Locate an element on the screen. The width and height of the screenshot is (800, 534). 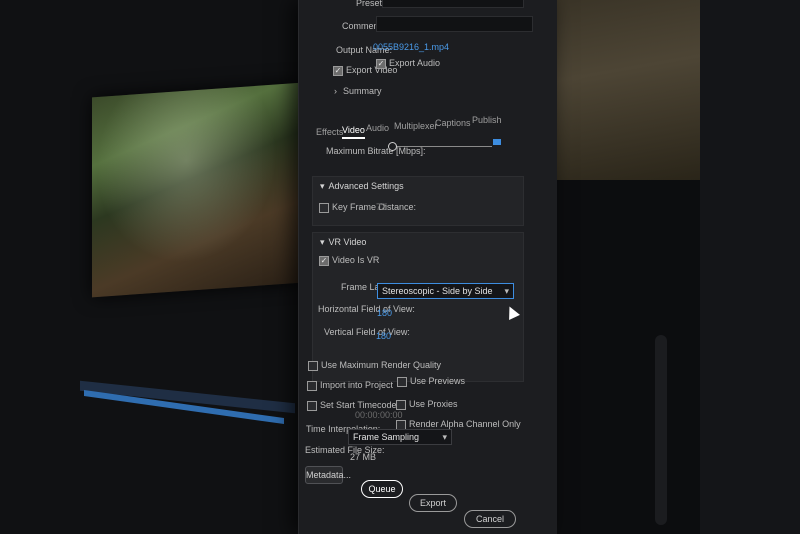
summary-label: Summary is located at coordinates (362, 91).